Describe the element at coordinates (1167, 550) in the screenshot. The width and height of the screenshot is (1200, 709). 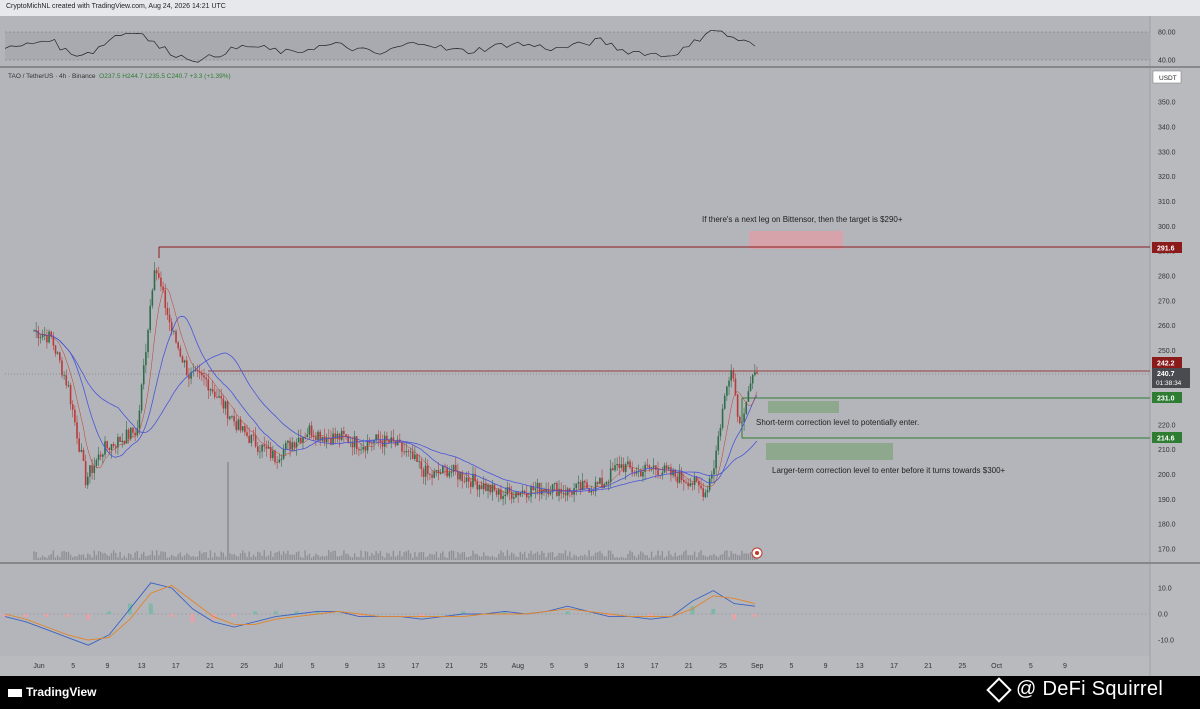
I see `price-tick-label: 170.0` at that location.